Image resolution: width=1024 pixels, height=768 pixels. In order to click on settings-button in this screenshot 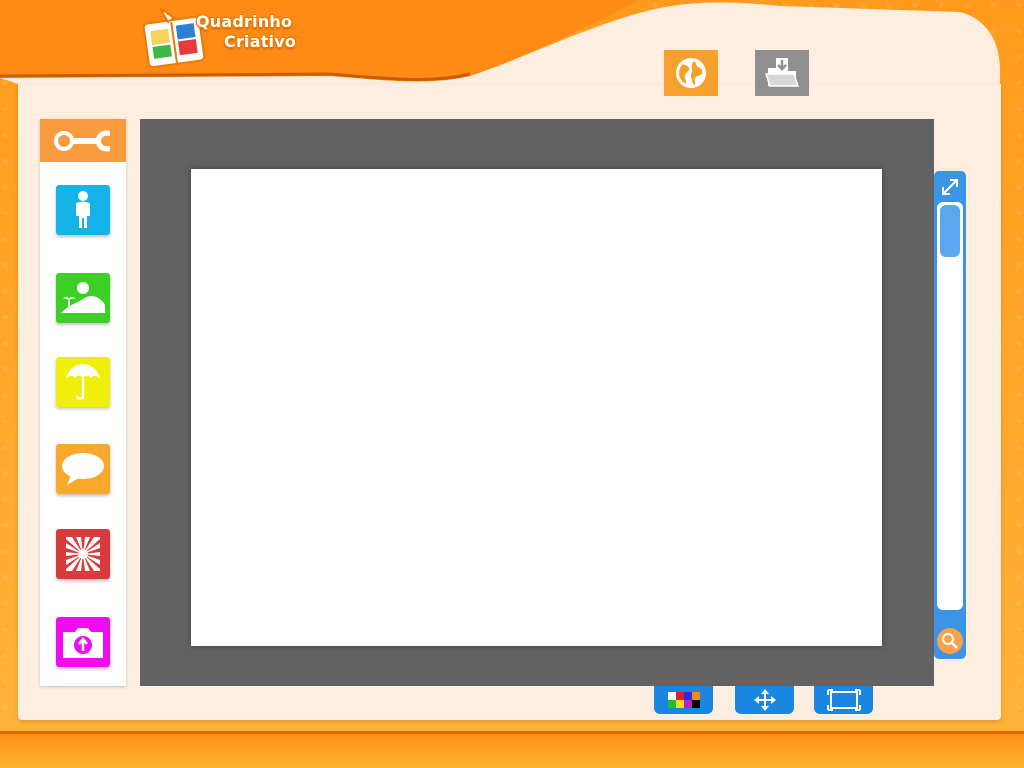, I will do `click(83, 140)`.